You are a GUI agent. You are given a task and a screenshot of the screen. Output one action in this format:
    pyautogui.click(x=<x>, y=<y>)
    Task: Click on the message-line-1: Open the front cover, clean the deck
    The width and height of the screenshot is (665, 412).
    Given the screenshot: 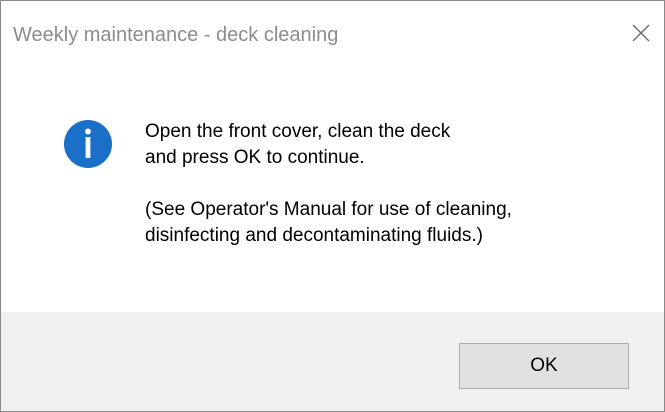 What is the action you would take?
    pyautogui.click(x=298, y=131)
    